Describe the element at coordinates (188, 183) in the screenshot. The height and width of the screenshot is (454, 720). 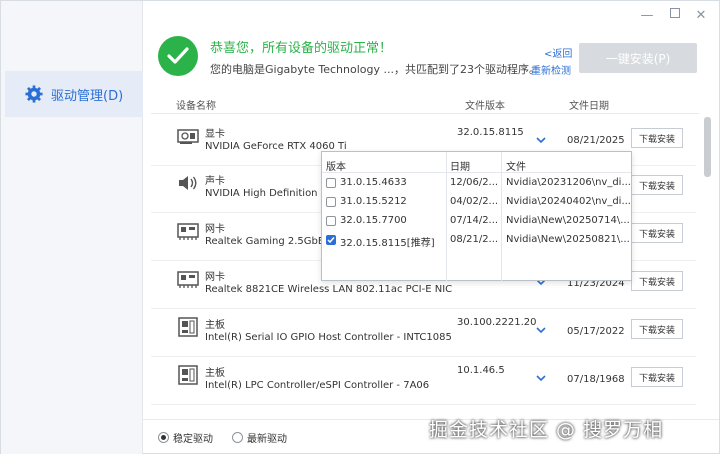
I see `speaker-icon` at that location.